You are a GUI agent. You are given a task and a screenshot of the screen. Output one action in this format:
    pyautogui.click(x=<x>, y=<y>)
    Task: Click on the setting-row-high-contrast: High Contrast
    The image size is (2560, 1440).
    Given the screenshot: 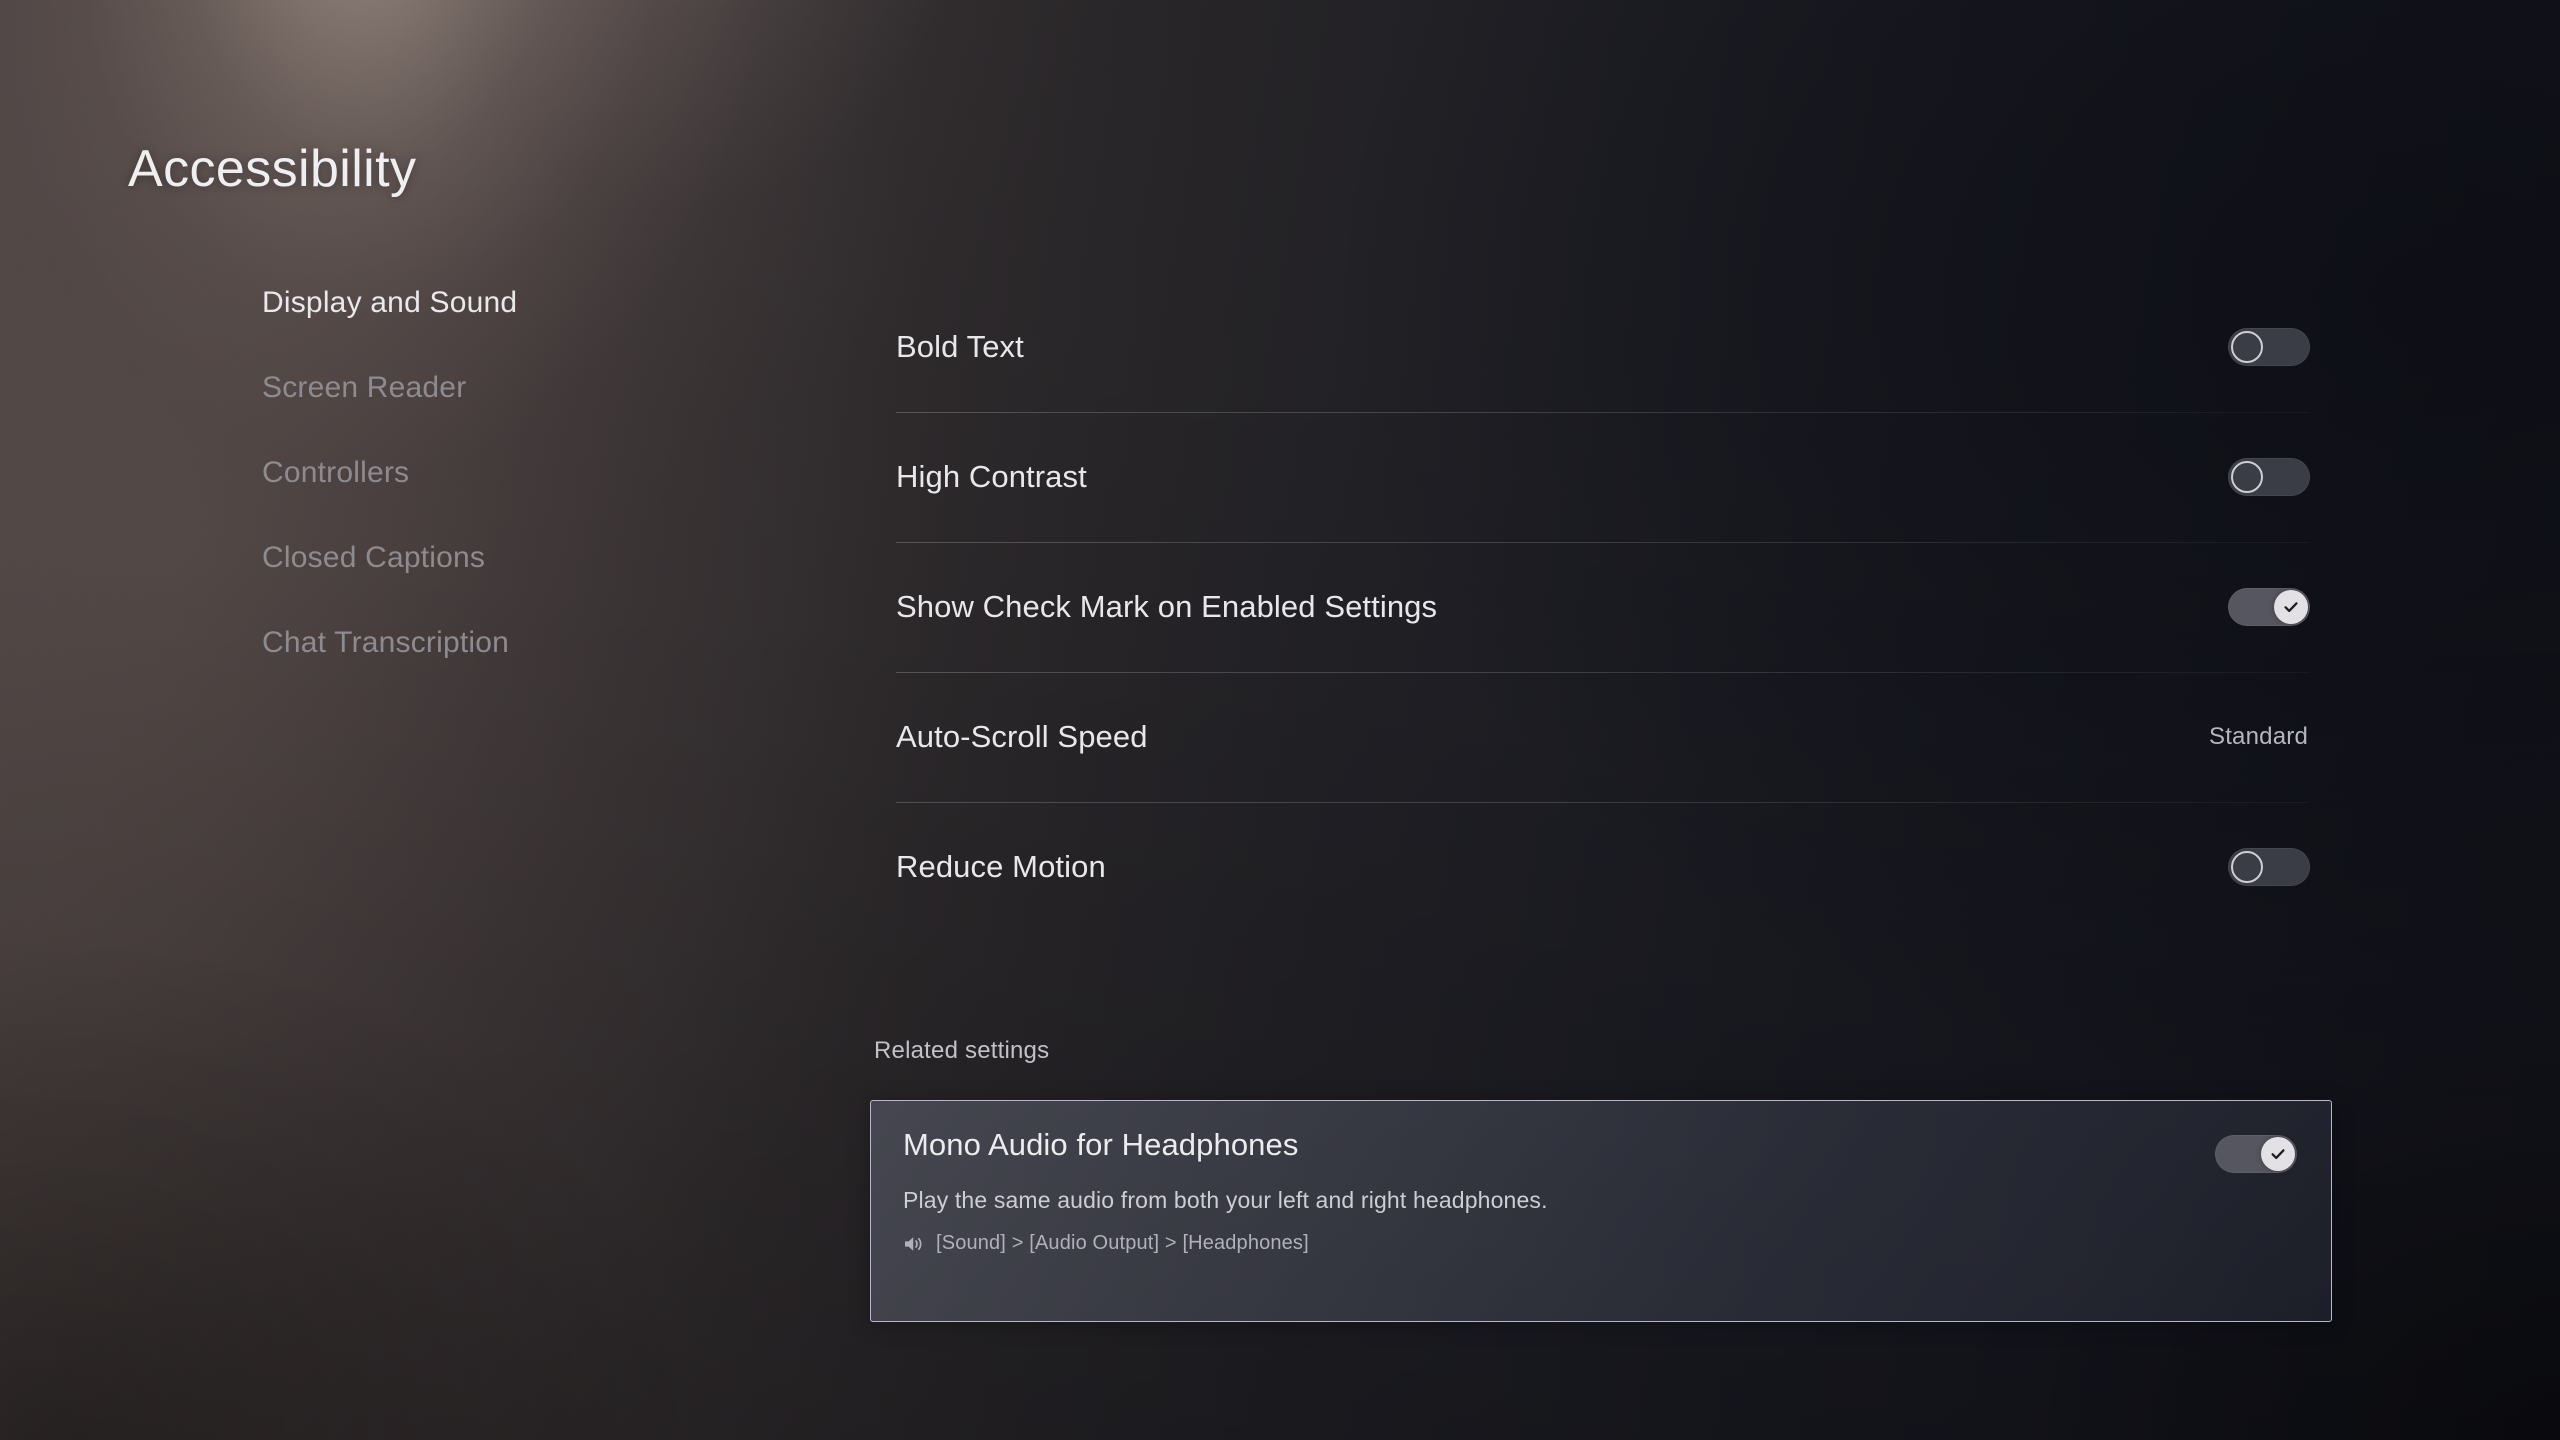 What is the action you would take?
    pyautogui.click(x=1603, y=477)
    